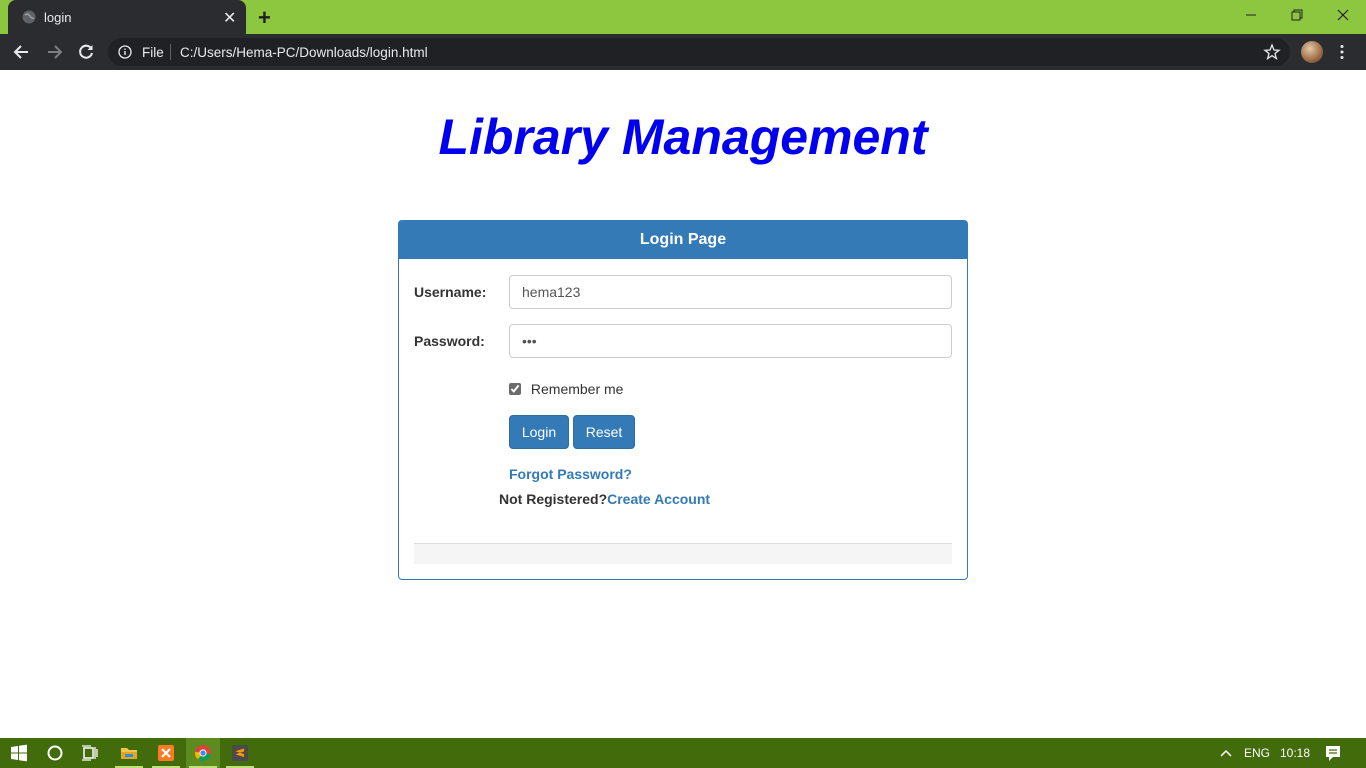  Describe the element at coordinates (29, 17) in the screenshot. I see `globe-icon` at that location.